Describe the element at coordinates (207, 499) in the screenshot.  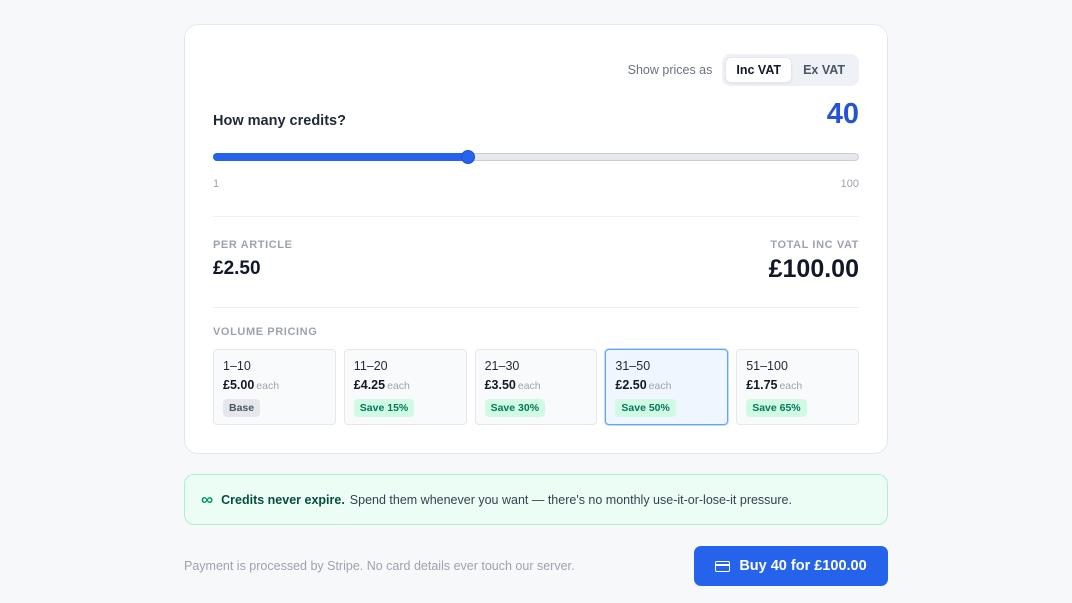
I see `infinity-icon: ∞` at that location.